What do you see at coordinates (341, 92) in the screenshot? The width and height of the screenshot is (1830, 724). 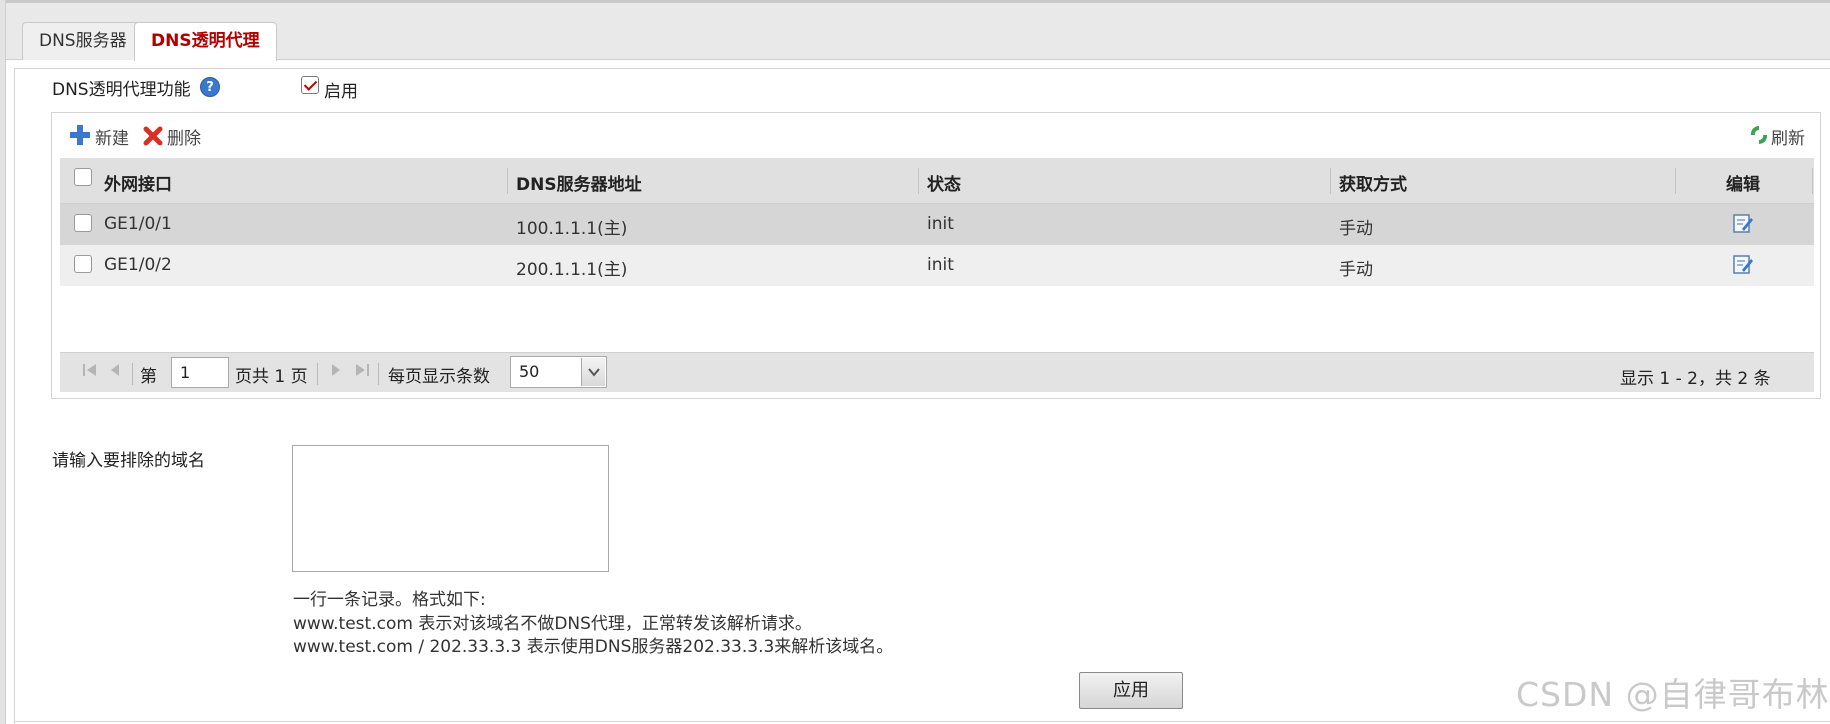 I see `enable-label: 启用` at bounding box center [341, 92].